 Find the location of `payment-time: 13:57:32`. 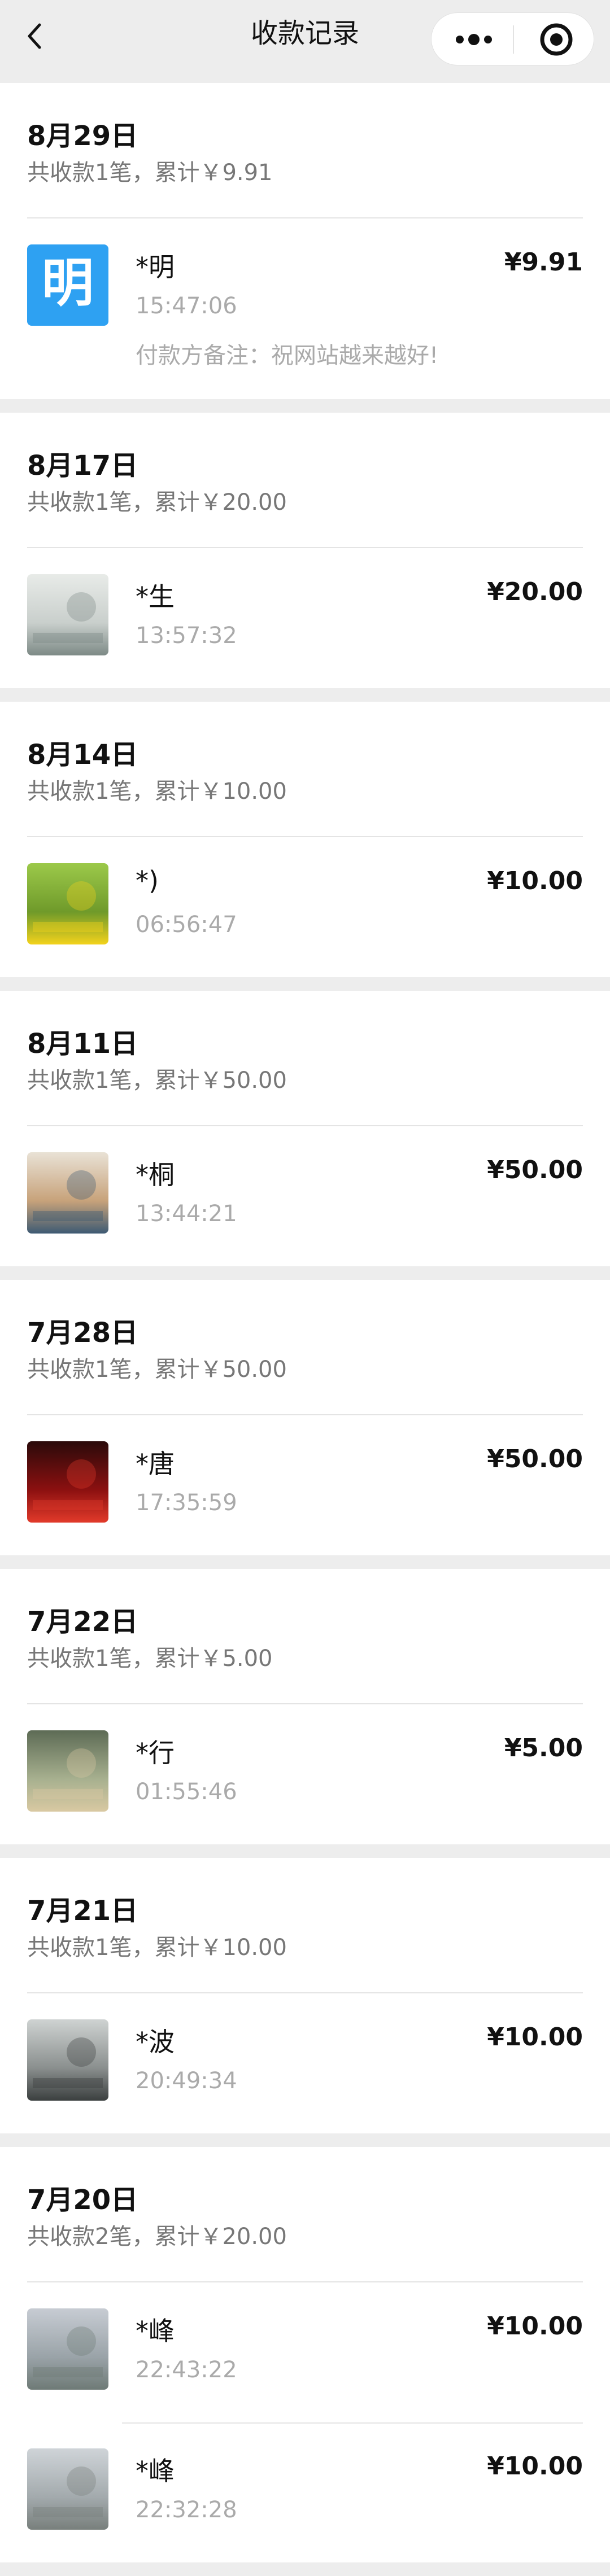

payment-time: 13:57:32 is located at coordinates (186, 636).